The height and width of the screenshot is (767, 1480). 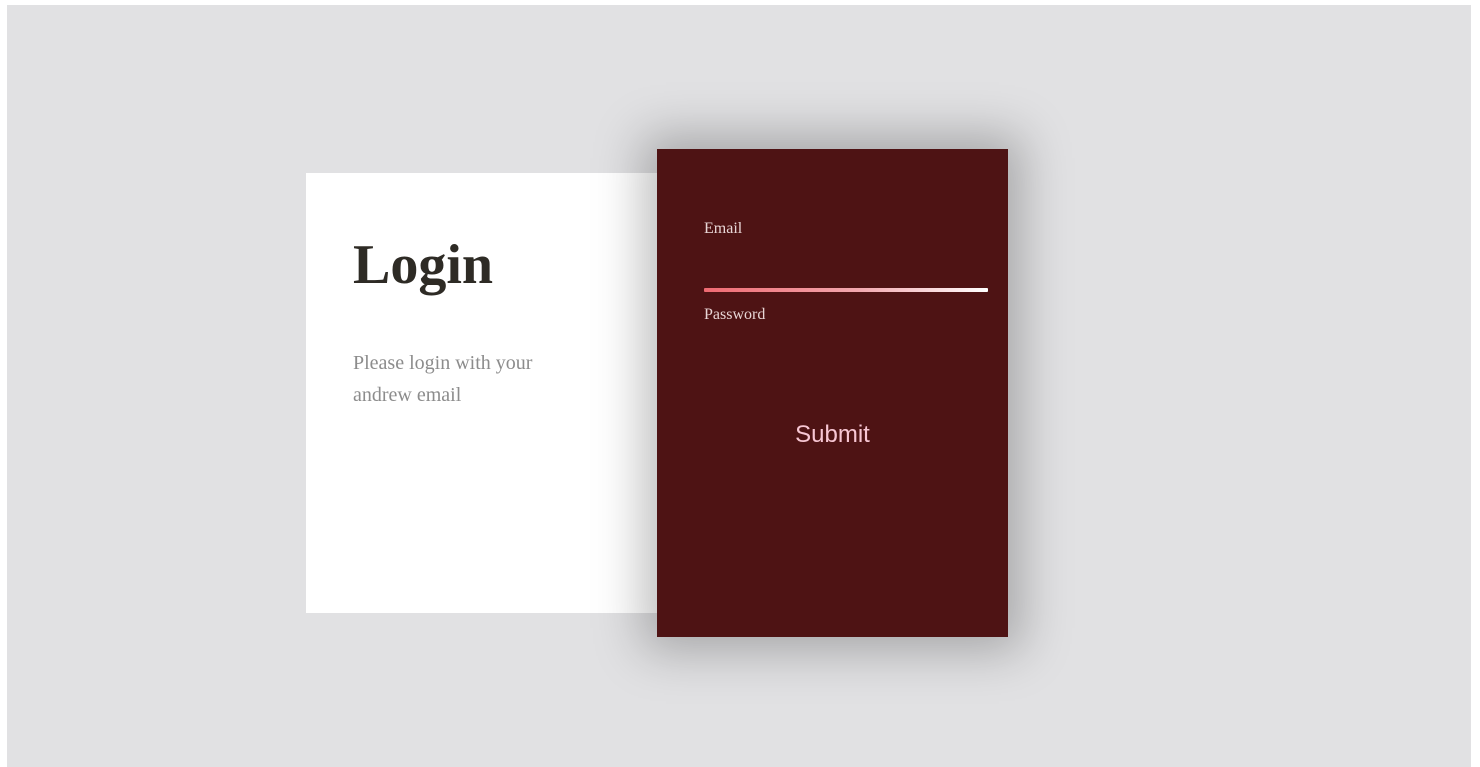 What do you see at coordinates (832, 435) in the screenshot?
I see `submit-button: Submit` at bounding box center [832, 435].